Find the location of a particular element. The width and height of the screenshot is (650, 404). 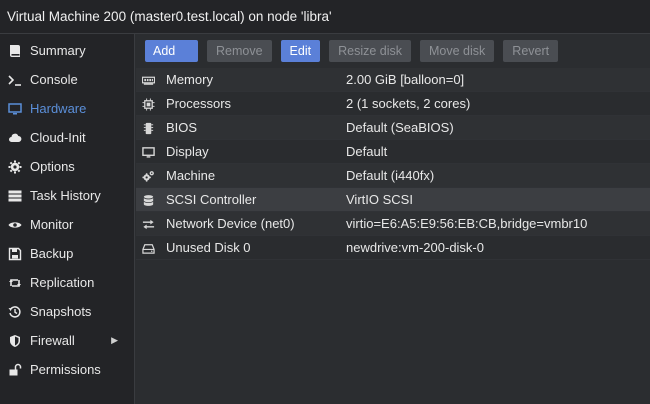

row-value: 2 (1 sockets, 2 cores) is located at coordinates (408, 103).